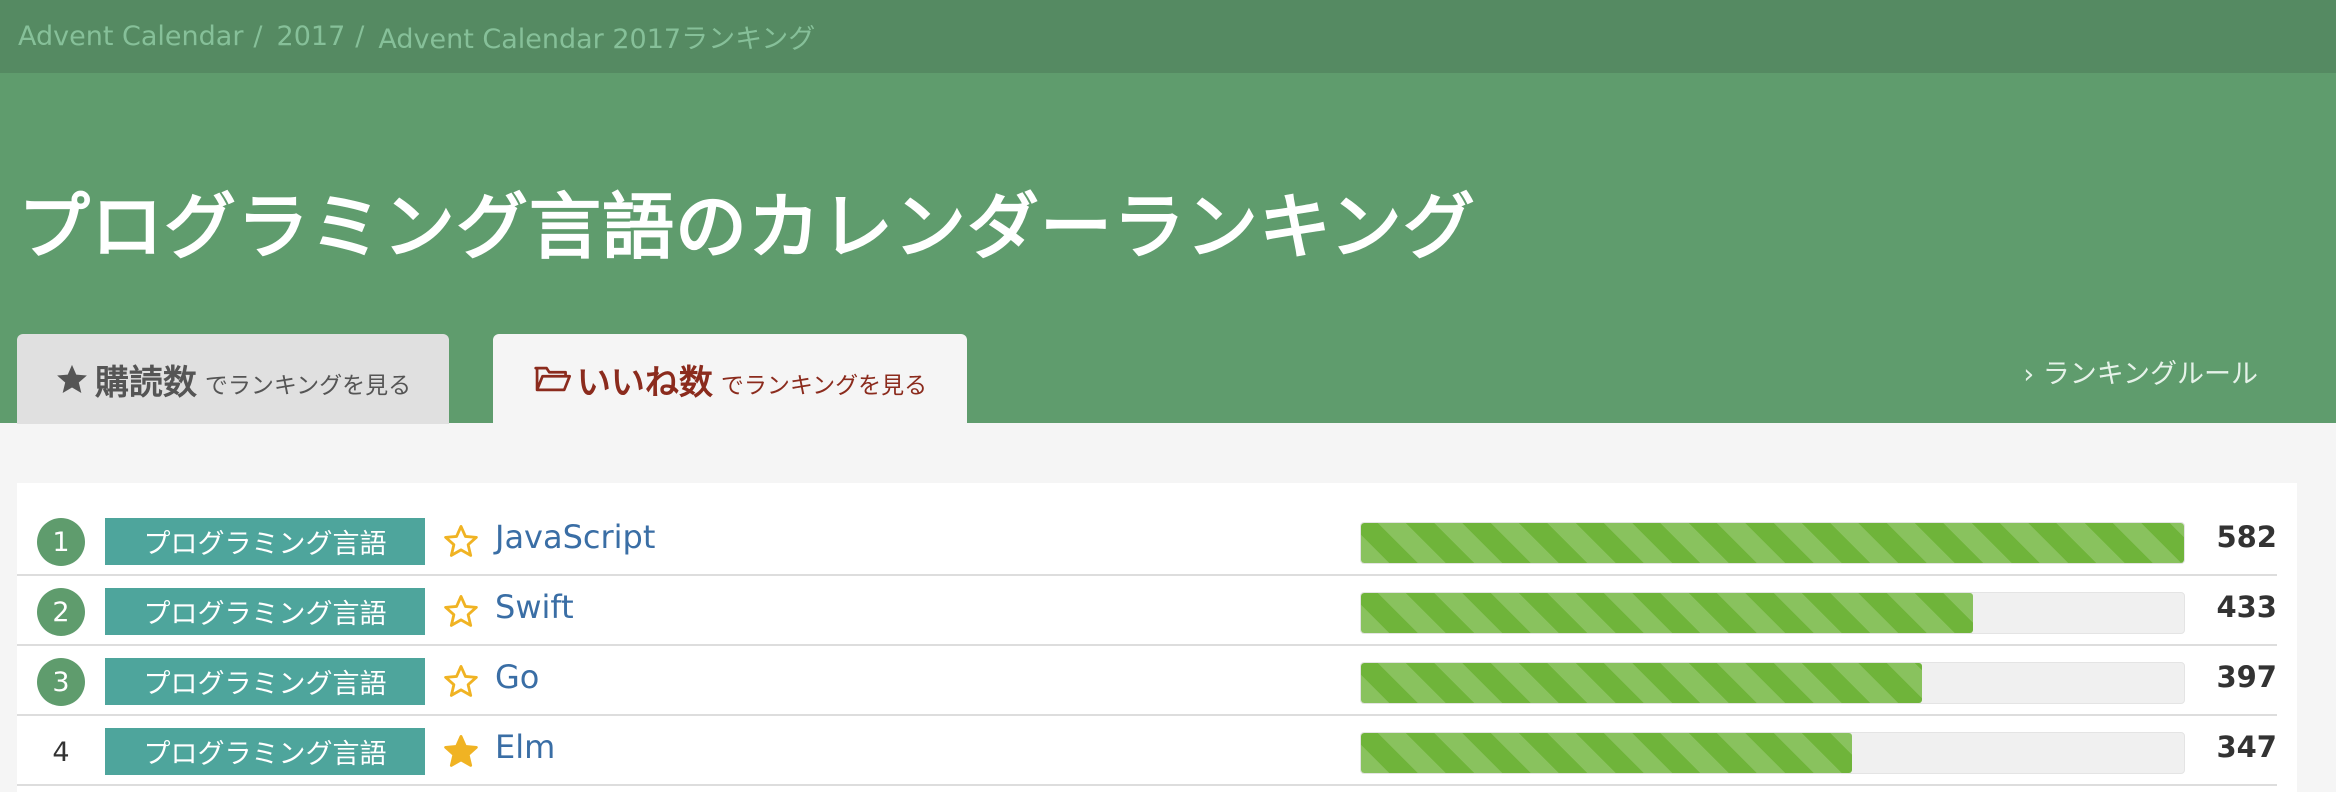 Image resolution: width=2336 pixels, height=792 pixels. I want to click on likes-count: 397, so click(2246, 677).